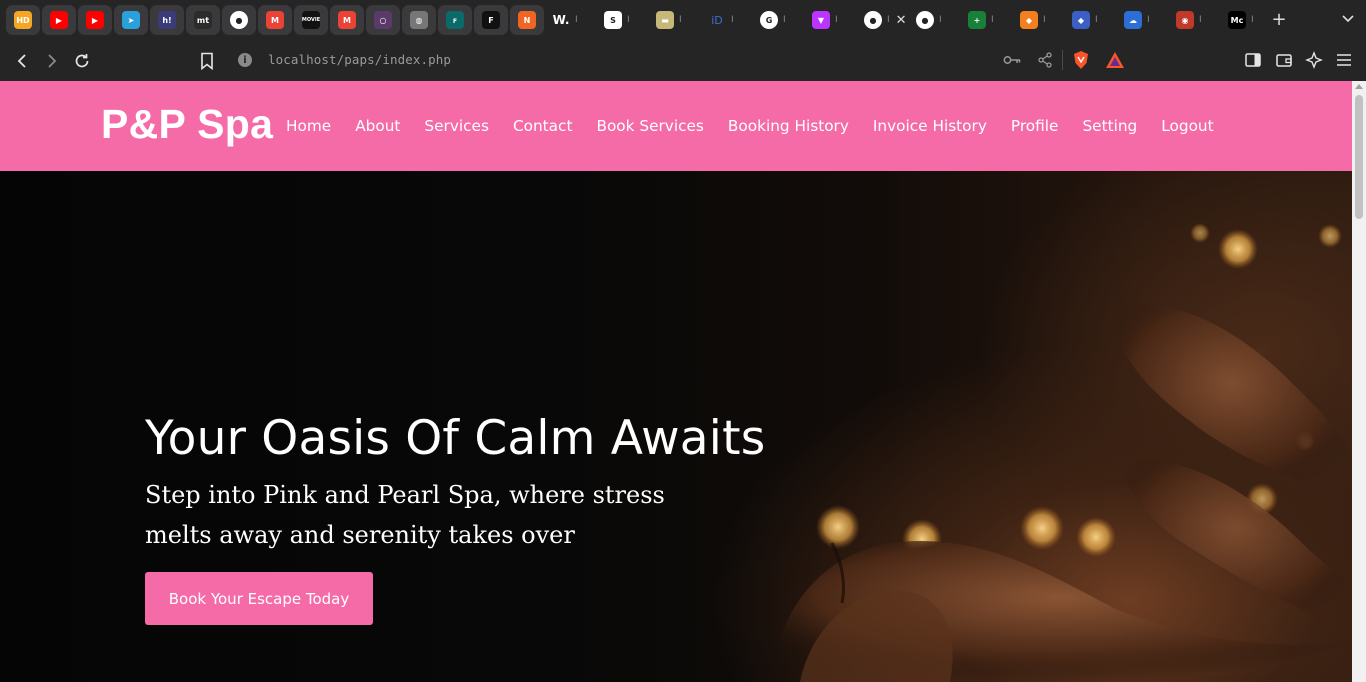 This screenshot has width=1366, height=682. What do you see at coordinates (769, 20) in the screenshot?
I see `google-icon: G` at bounding box center [769, 20].